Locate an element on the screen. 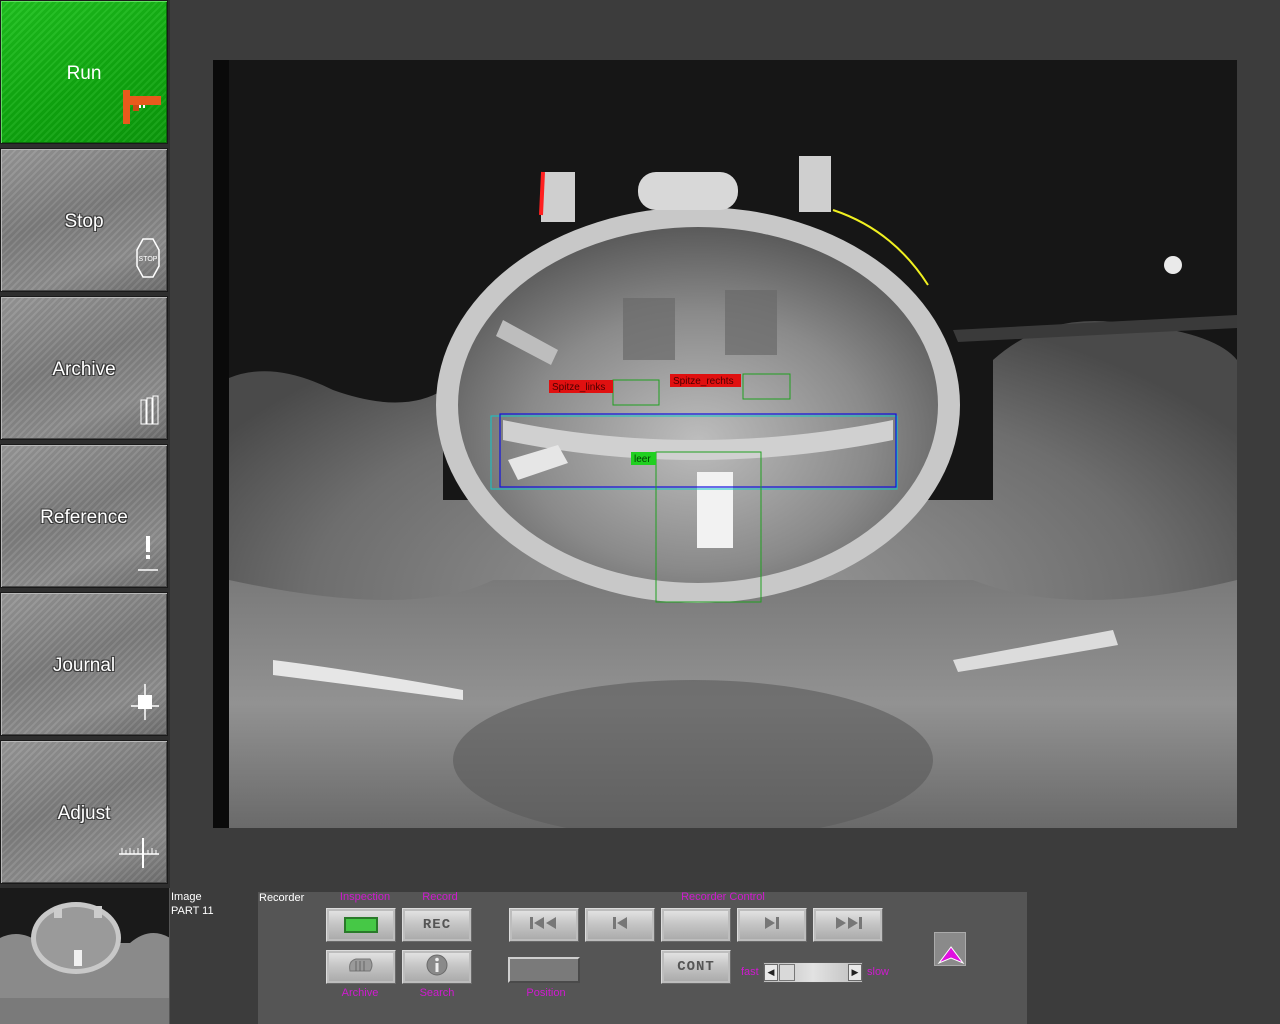 The height and width of the screenshot is (1024, 1280). adjust-button: Adjust is located at coordinates (84, 812).